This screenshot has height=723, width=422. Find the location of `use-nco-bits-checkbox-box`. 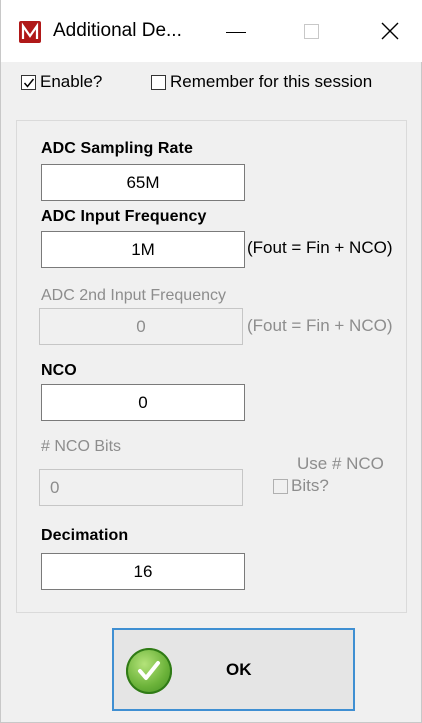

use-nco-bits-checkbox-box is located at coordinates (280, 486).